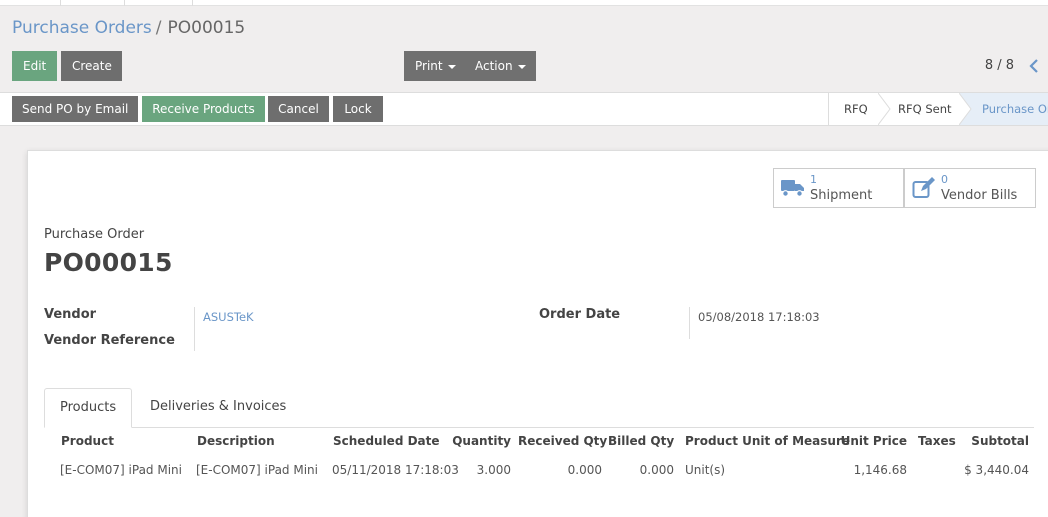  I want to click on cell-billed-qty: 0.000, so click(656, 470).